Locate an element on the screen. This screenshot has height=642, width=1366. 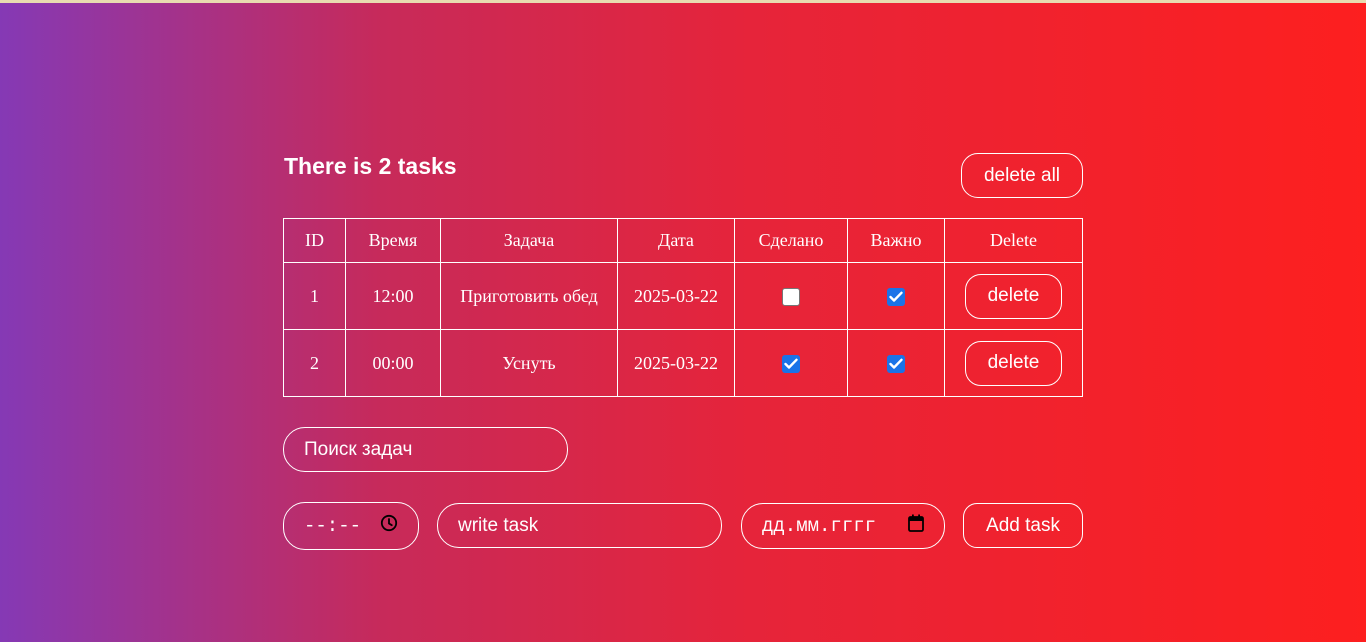
time-placeholder: --:-- is located at coordinates (333, 526).